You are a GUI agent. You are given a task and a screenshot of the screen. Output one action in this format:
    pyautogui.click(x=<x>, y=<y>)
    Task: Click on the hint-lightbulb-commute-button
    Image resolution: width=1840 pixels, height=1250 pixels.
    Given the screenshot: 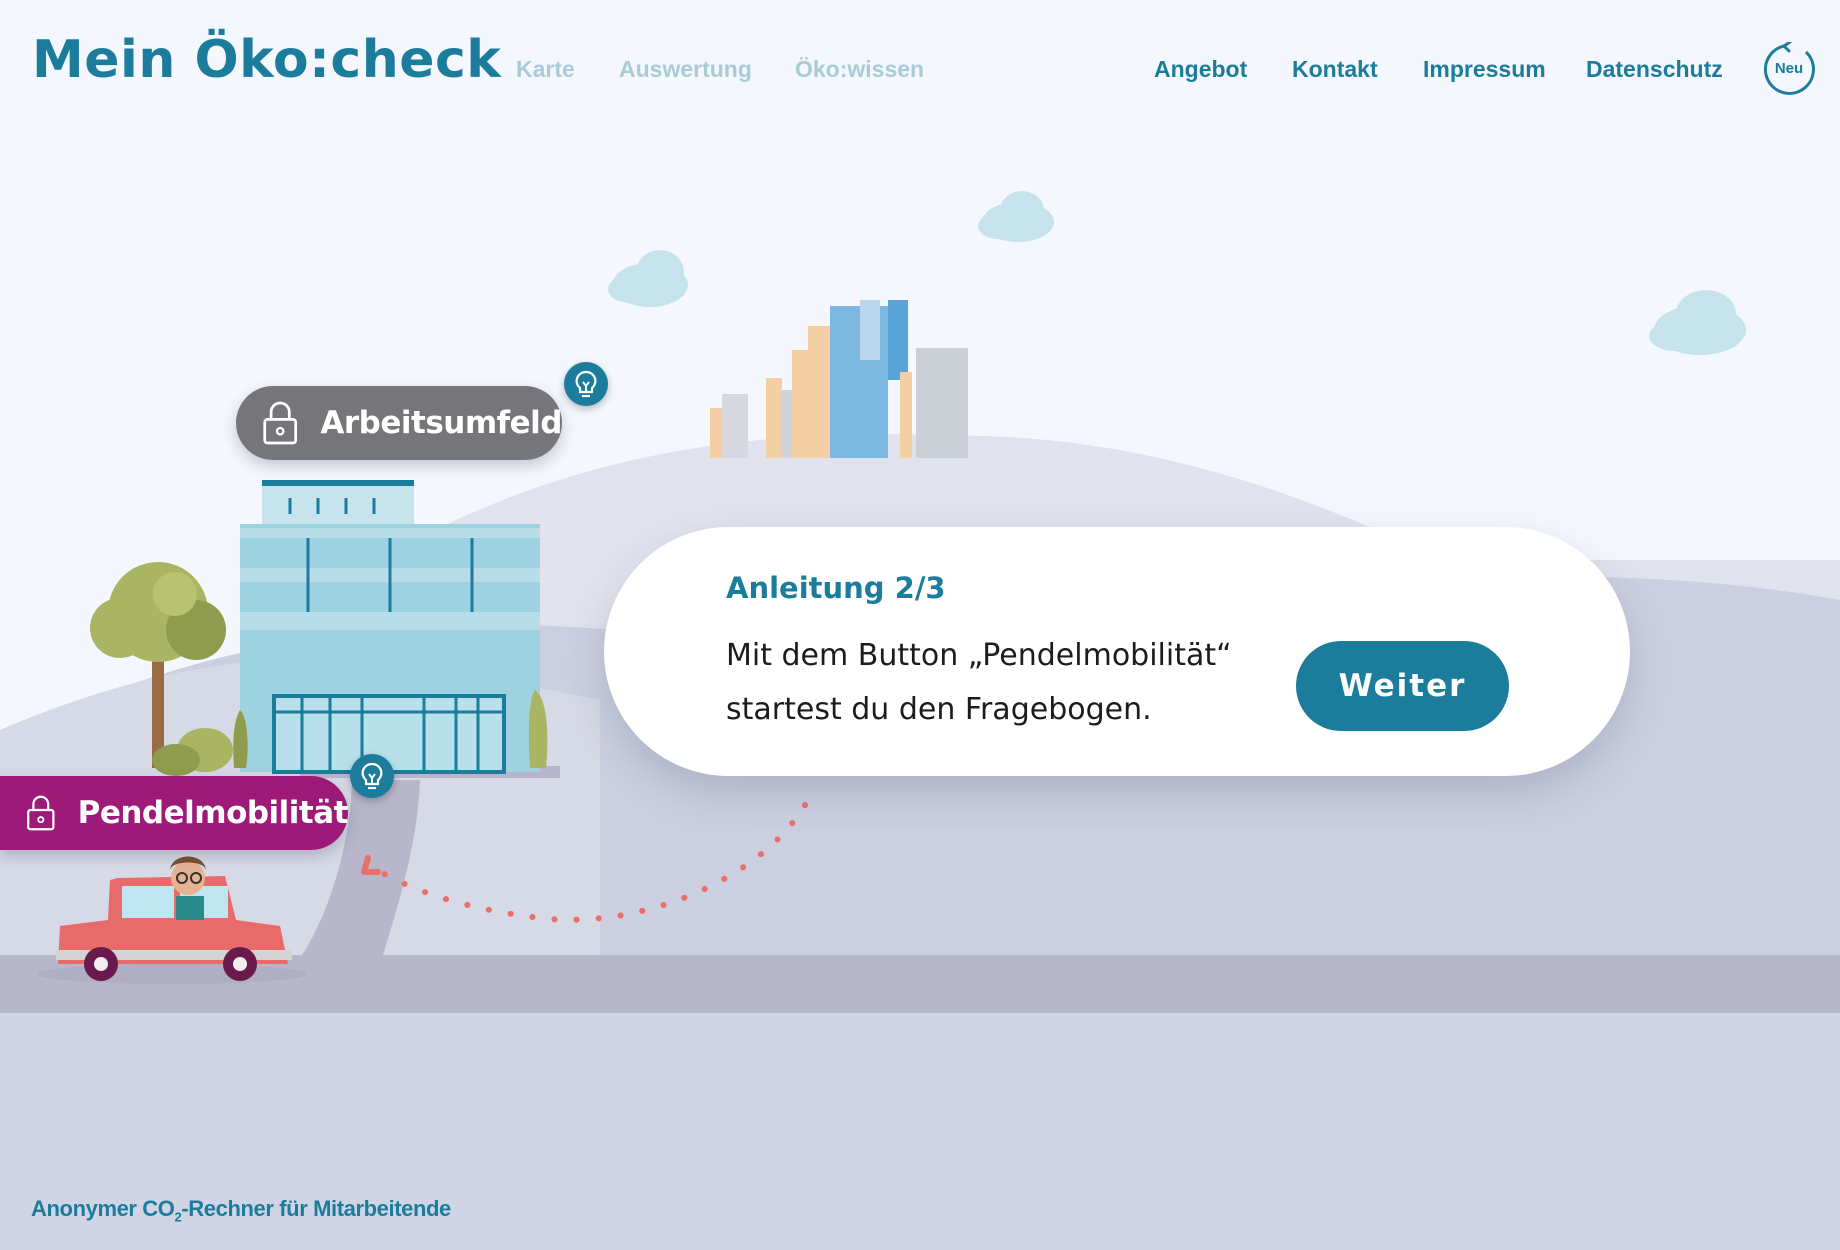 What is the action you would take?
    pyautogui.click(x=372, y=776)
    